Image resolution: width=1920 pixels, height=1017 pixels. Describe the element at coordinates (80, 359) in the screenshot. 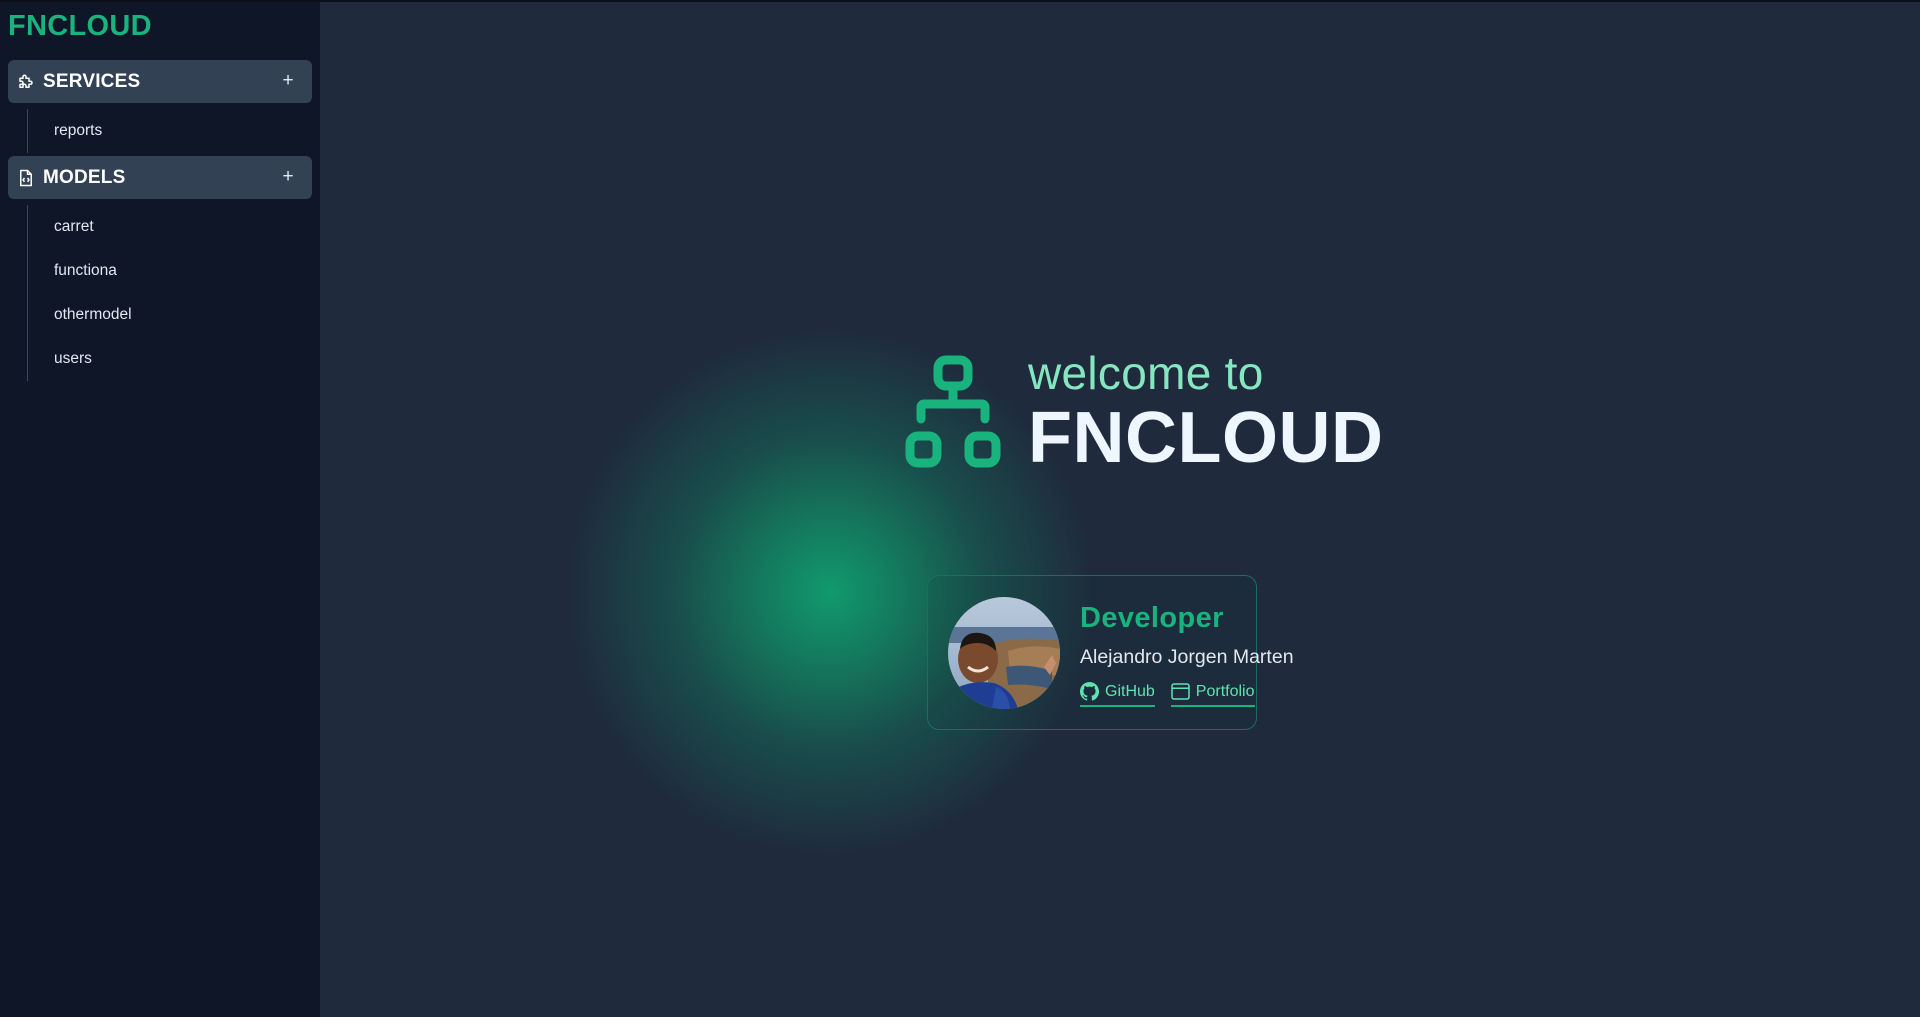

I see `model-item-users: users` at that location.